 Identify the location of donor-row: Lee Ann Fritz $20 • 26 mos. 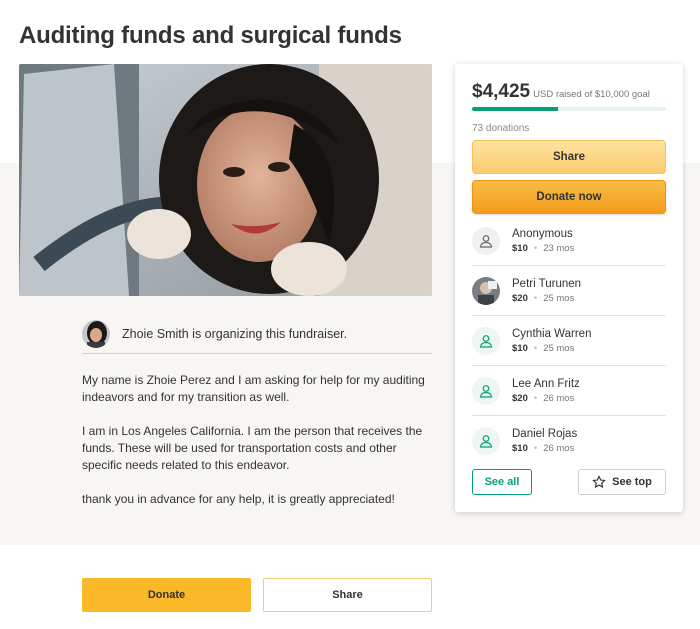
(569, 391).